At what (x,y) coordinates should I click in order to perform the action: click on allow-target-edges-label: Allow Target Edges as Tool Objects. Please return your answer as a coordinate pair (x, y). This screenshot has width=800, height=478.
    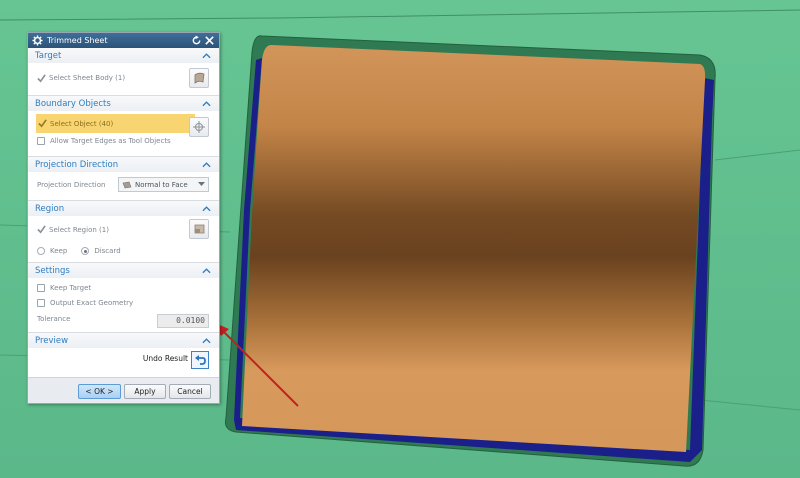
    Looking at the image, I should click on (110, 141).